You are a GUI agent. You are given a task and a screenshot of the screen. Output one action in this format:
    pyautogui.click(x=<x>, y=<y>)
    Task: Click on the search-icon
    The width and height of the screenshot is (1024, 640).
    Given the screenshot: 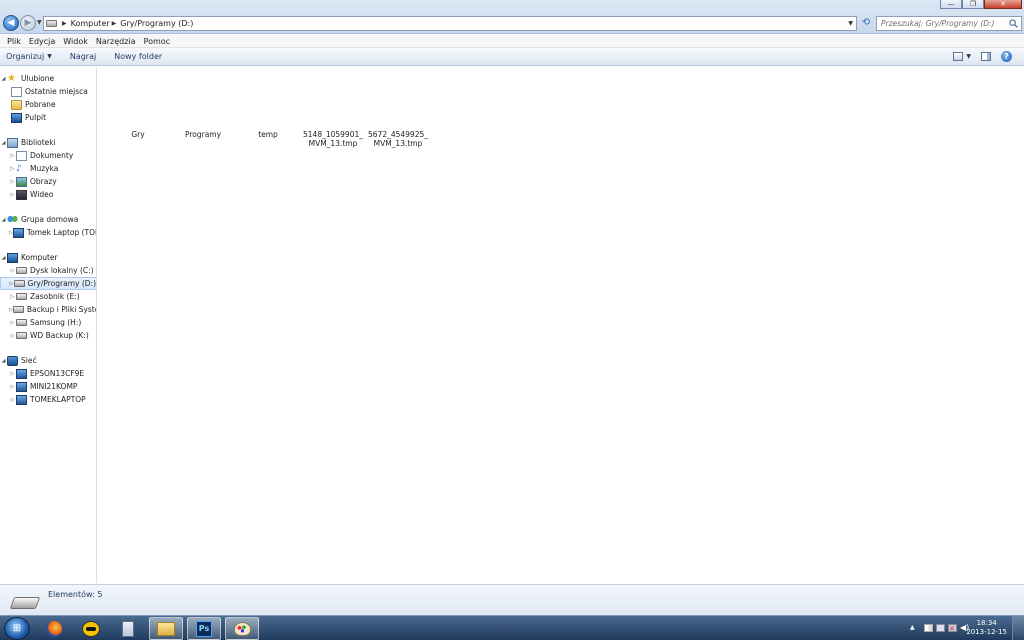 What is the action you would take?
    pyautogui.click(x=1013, y=23)
    